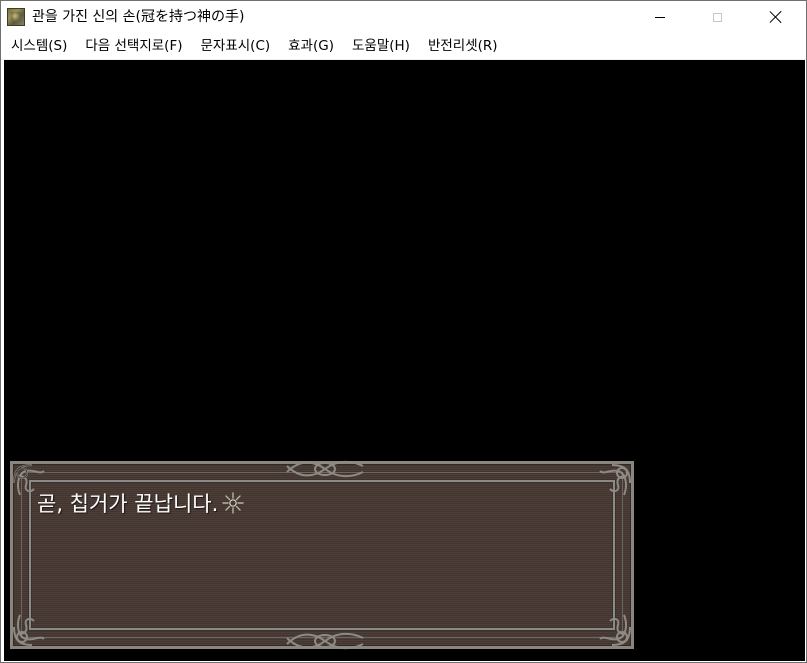  I want to click on title-bar: 관을 가진 신의 손(冠を持つ神の手), so click(403, 17).